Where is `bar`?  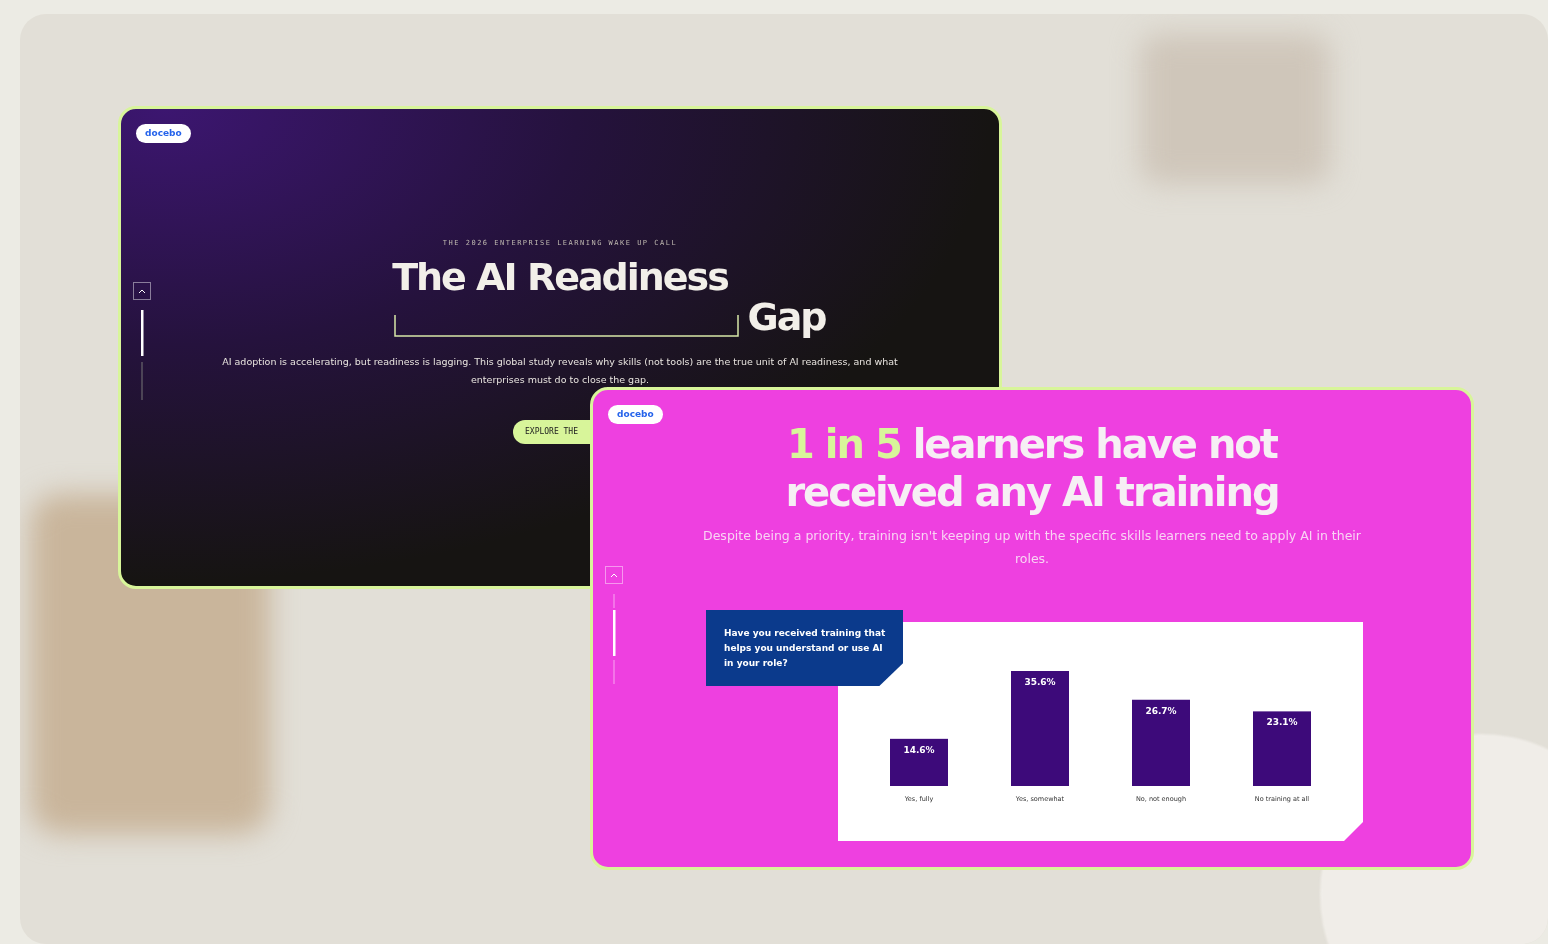 bar is located at coordinates (919, 762).